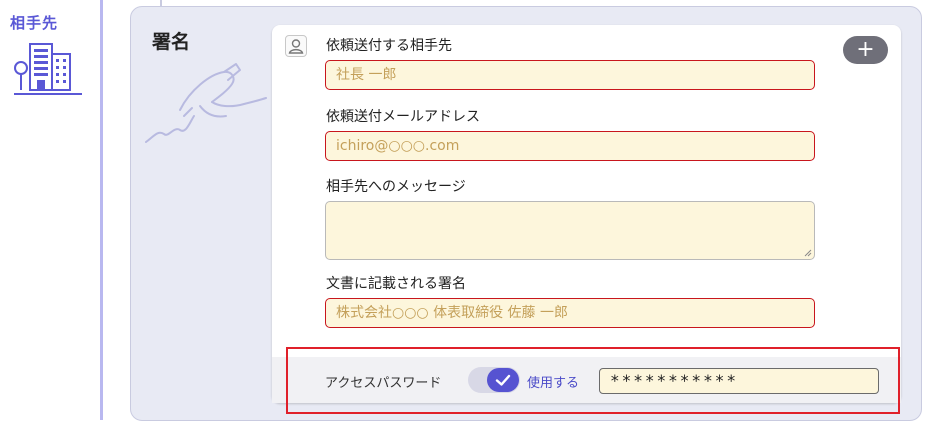 The width and height of the screenshot is (928, 428). What do you see at coordinates (396, 187) in the screenshot?
I see `message-label: 相手先へのメッセージ` at bounding box center [396, 187].